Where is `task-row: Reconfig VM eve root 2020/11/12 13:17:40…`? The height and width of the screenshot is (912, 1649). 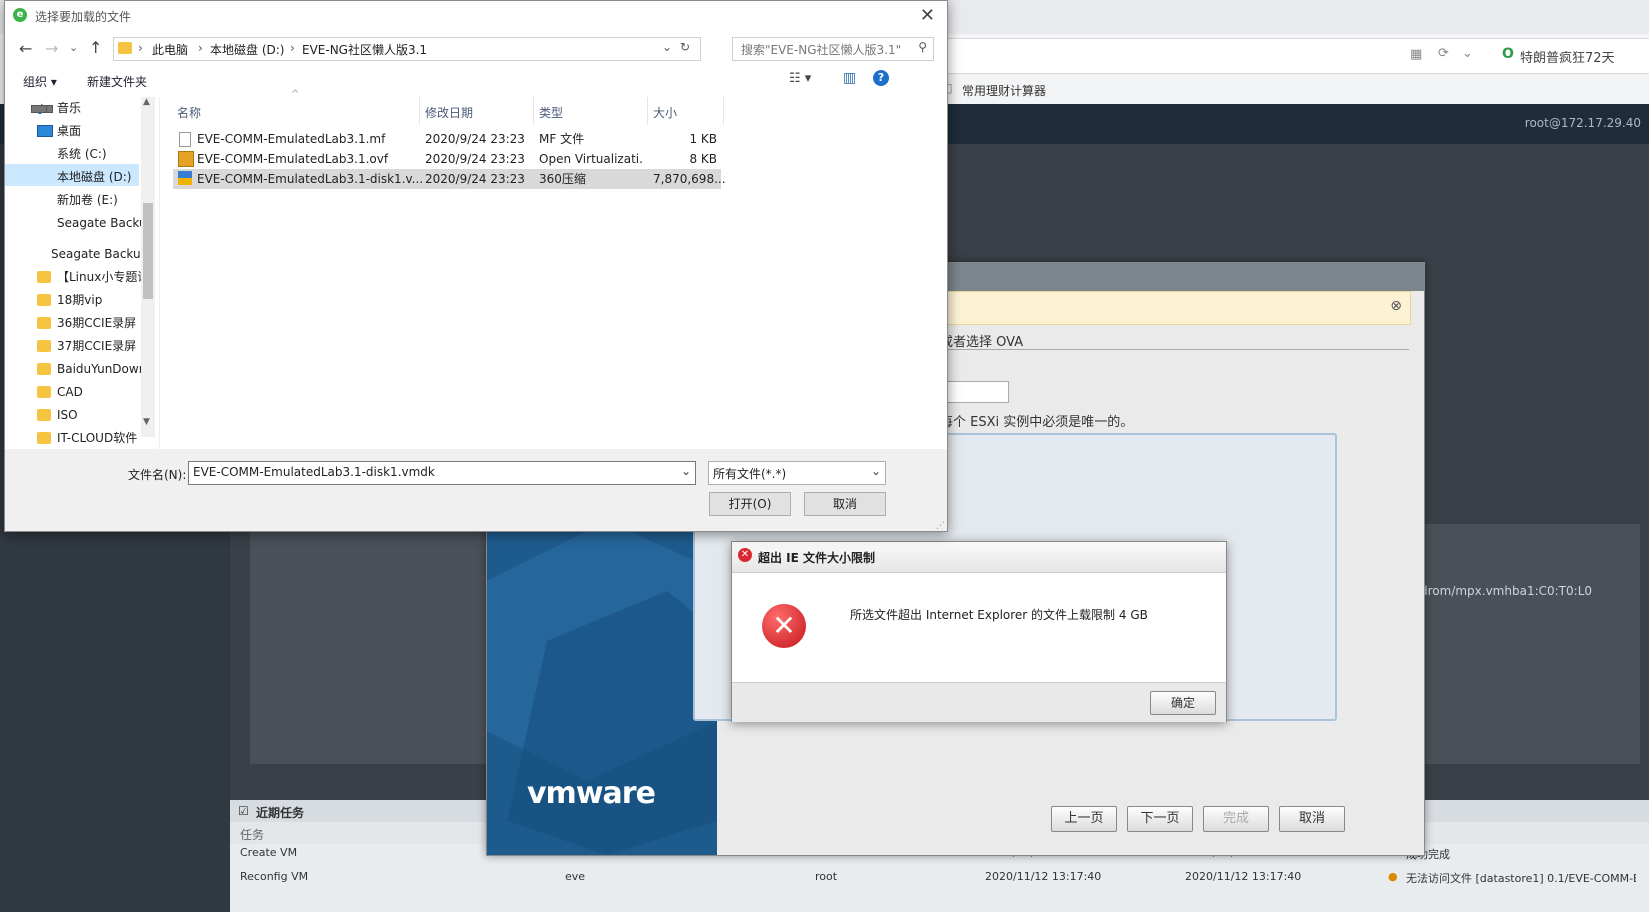 task-row: Reconfig VM eve root 2020/11/12 13:17:40… is located at coordinates (940, 881).